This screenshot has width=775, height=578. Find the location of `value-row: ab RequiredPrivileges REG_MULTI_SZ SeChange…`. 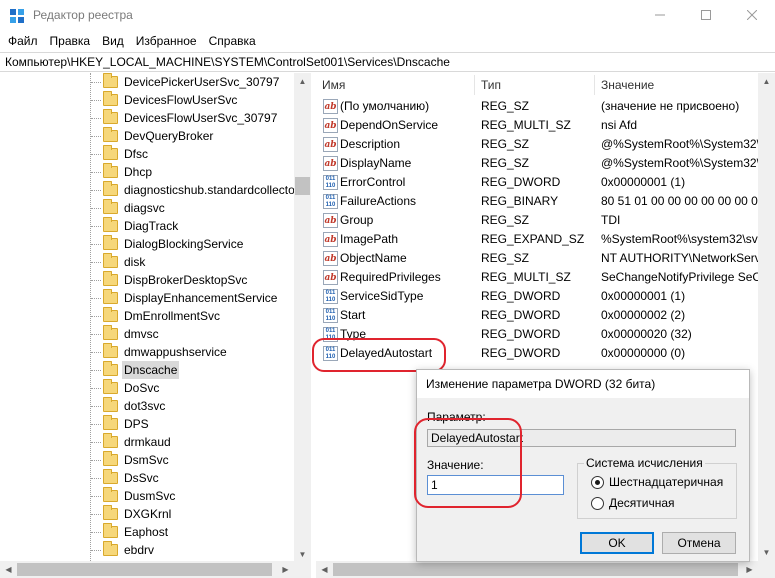

value-row: ab RequiredPrivileges REG_MULTI_SZ SeChange… is located at coordinates (545, 277).